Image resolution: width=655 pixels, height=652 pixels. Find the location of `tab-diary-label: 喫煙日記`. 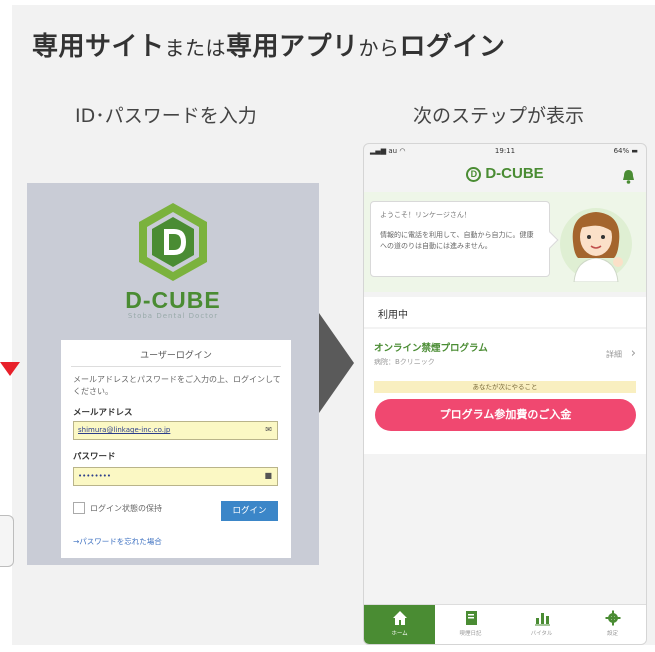

tab-diary-label: 喫煙日記 is located at coordinates (470, 634).